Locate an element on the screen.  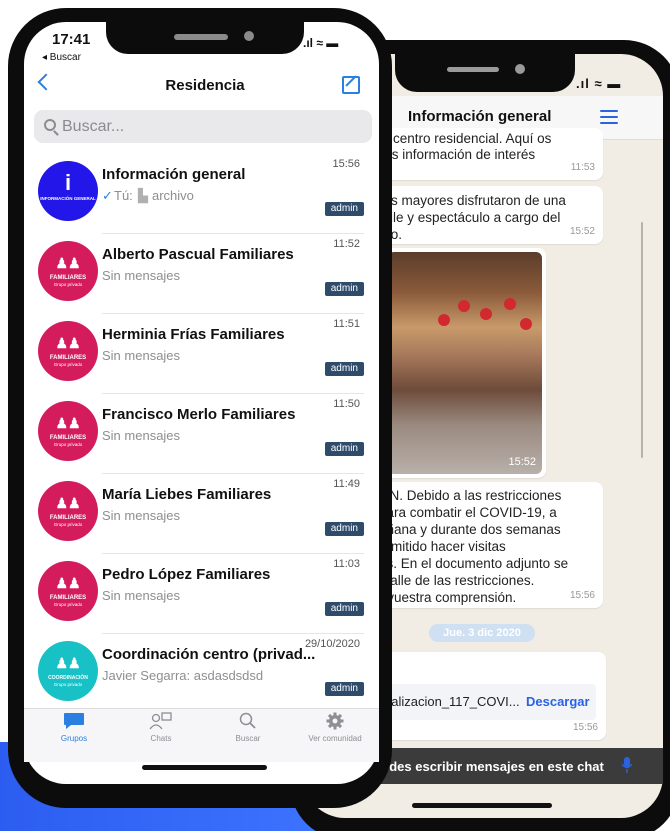
back-phone-notch is located at coordinates (485, 72).